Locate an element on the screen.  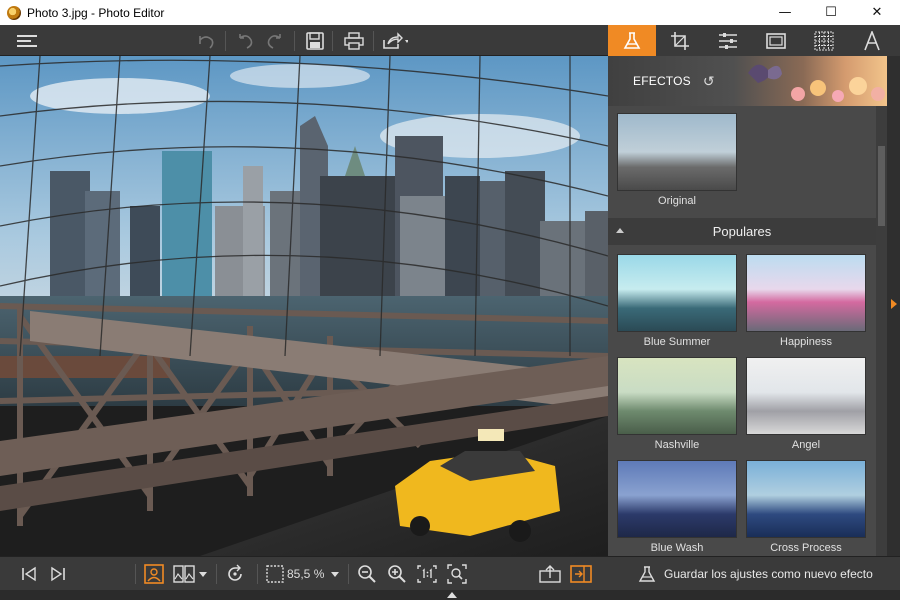
undo-icon is located at coordinates (245, 40).